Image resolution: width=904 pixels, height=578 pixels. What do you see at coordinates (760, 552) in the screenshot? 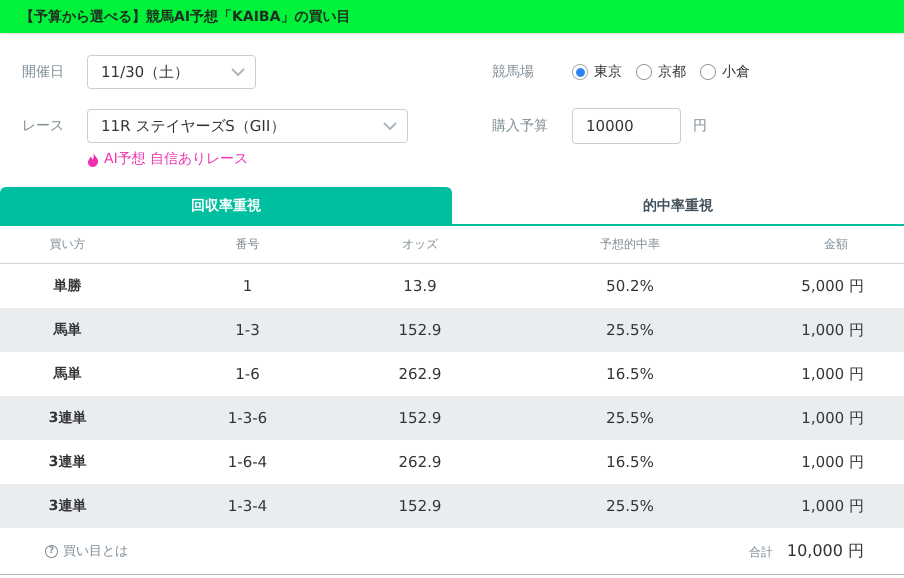
I see `total-label: 合計` at bounding box center [760, 552].